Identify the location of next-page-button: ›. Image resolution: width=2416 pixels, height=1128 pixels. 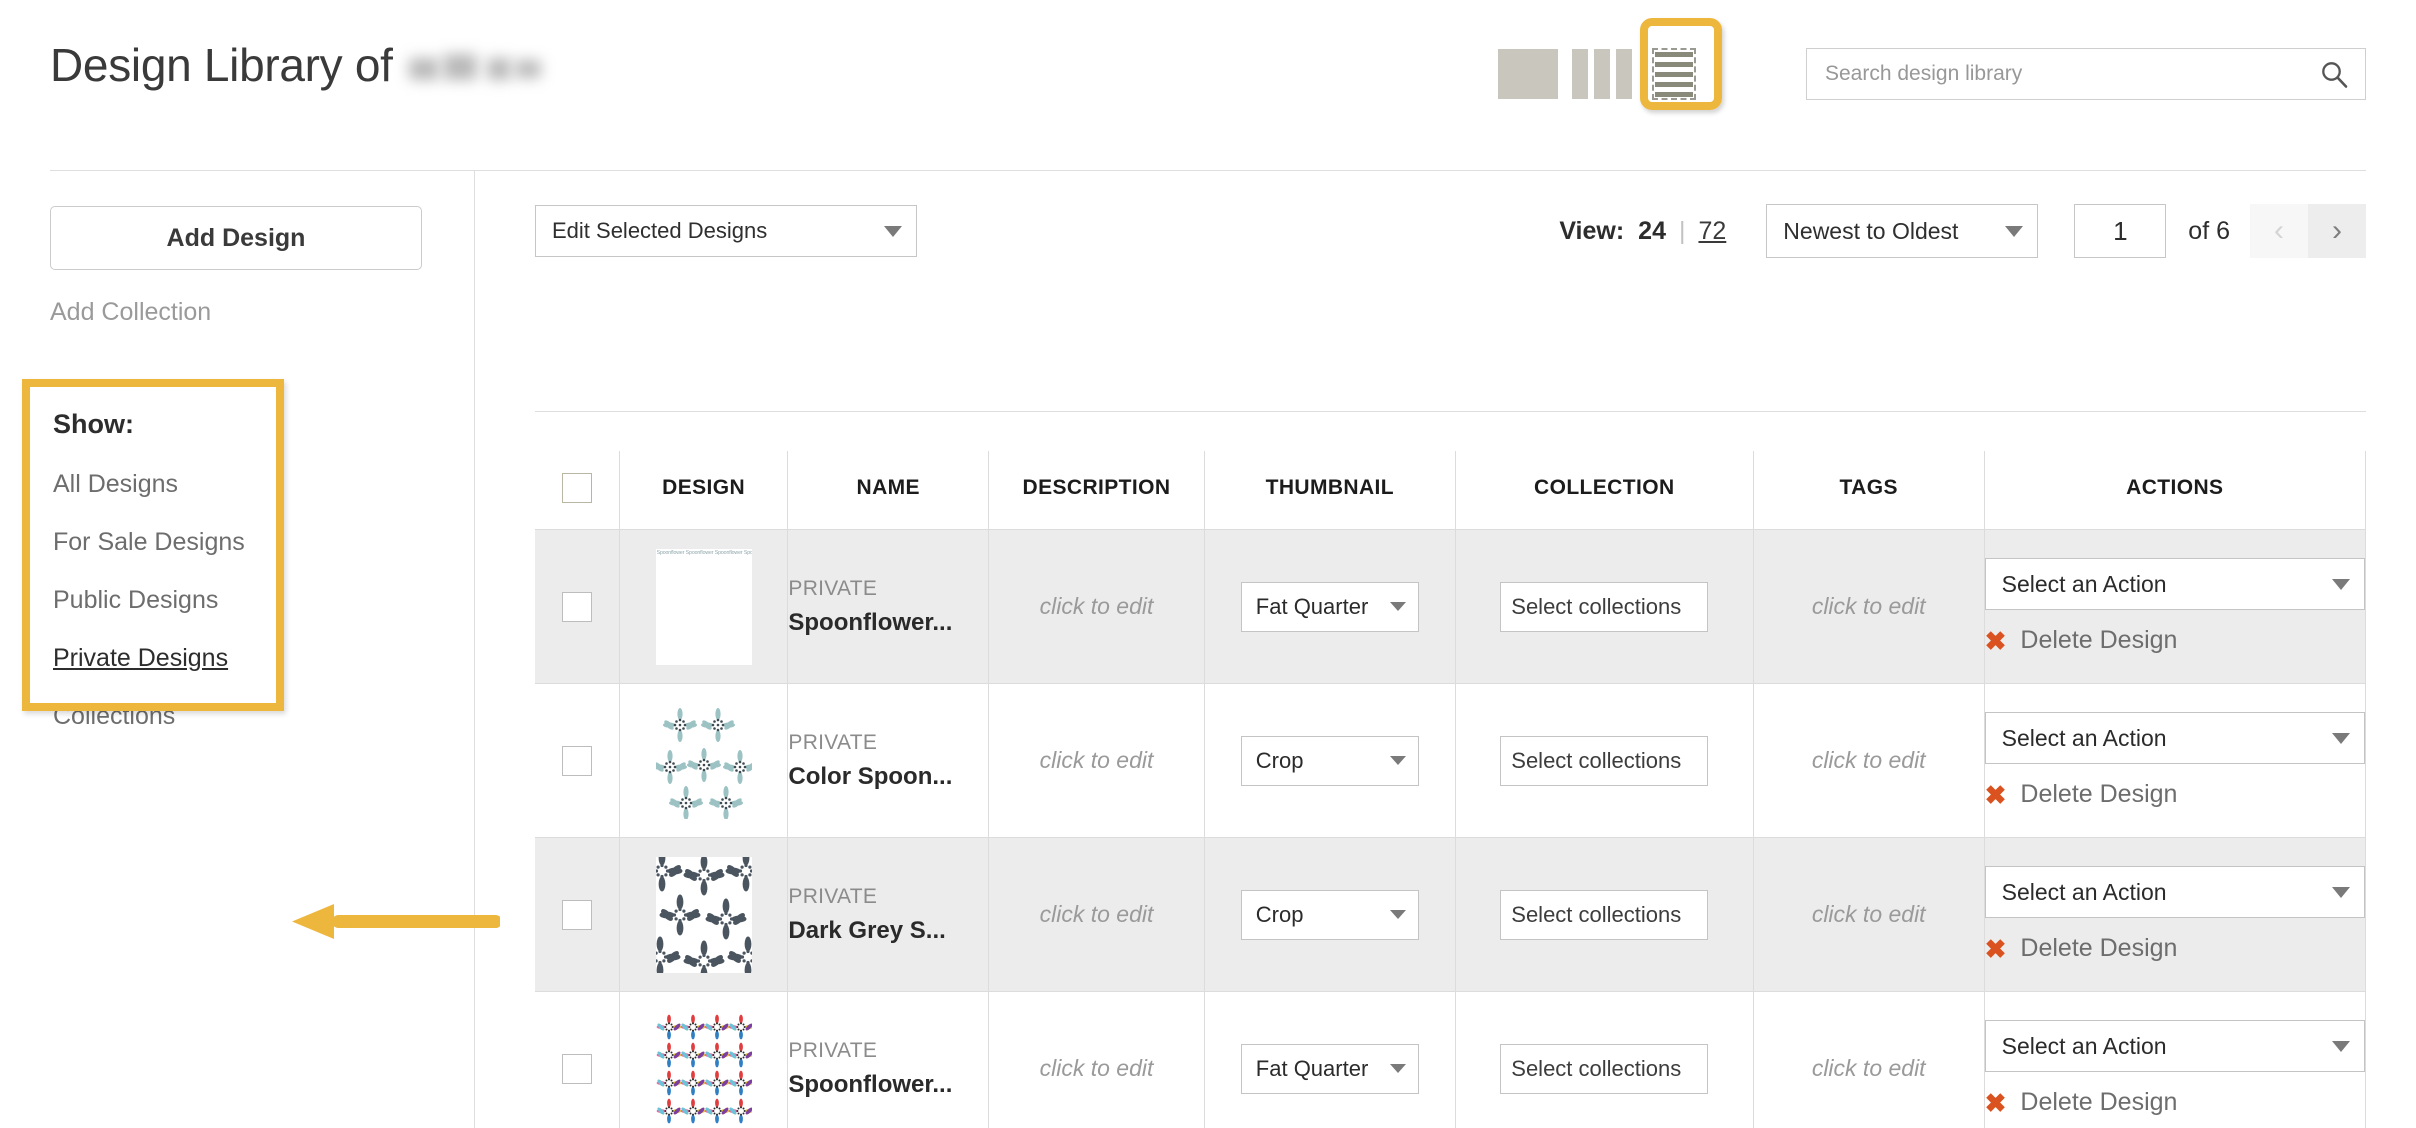
(2337, 231).